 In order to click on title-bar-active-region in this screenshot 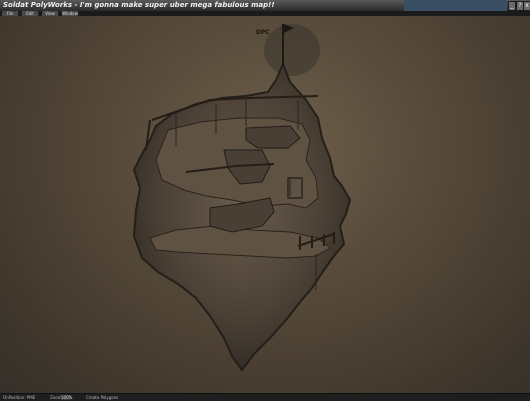, I will do `click(455, 5)`.